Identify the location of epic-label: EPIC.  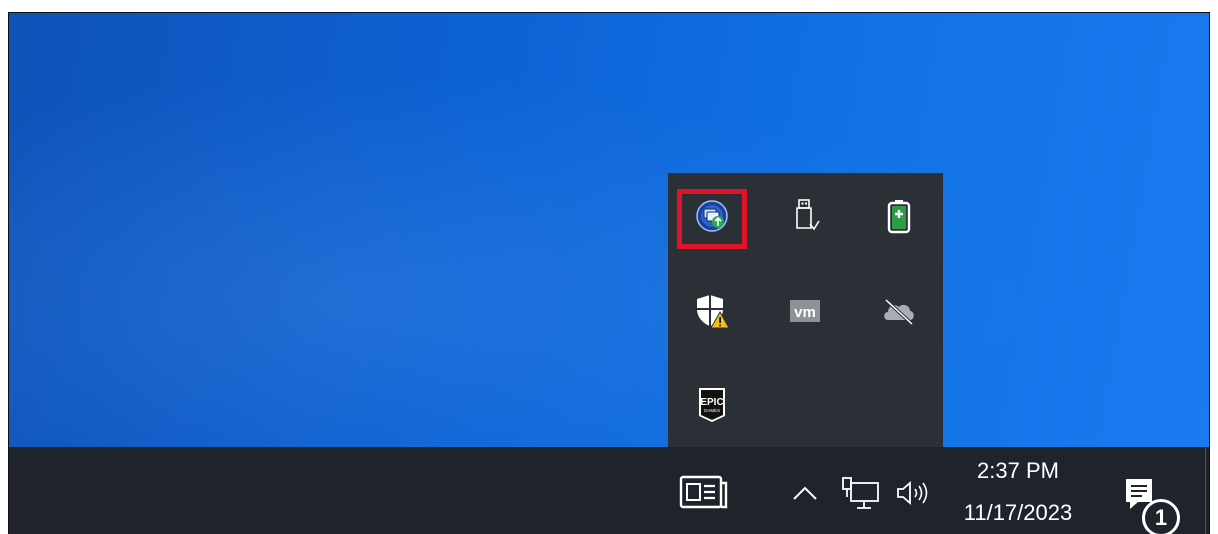
(711, 402).